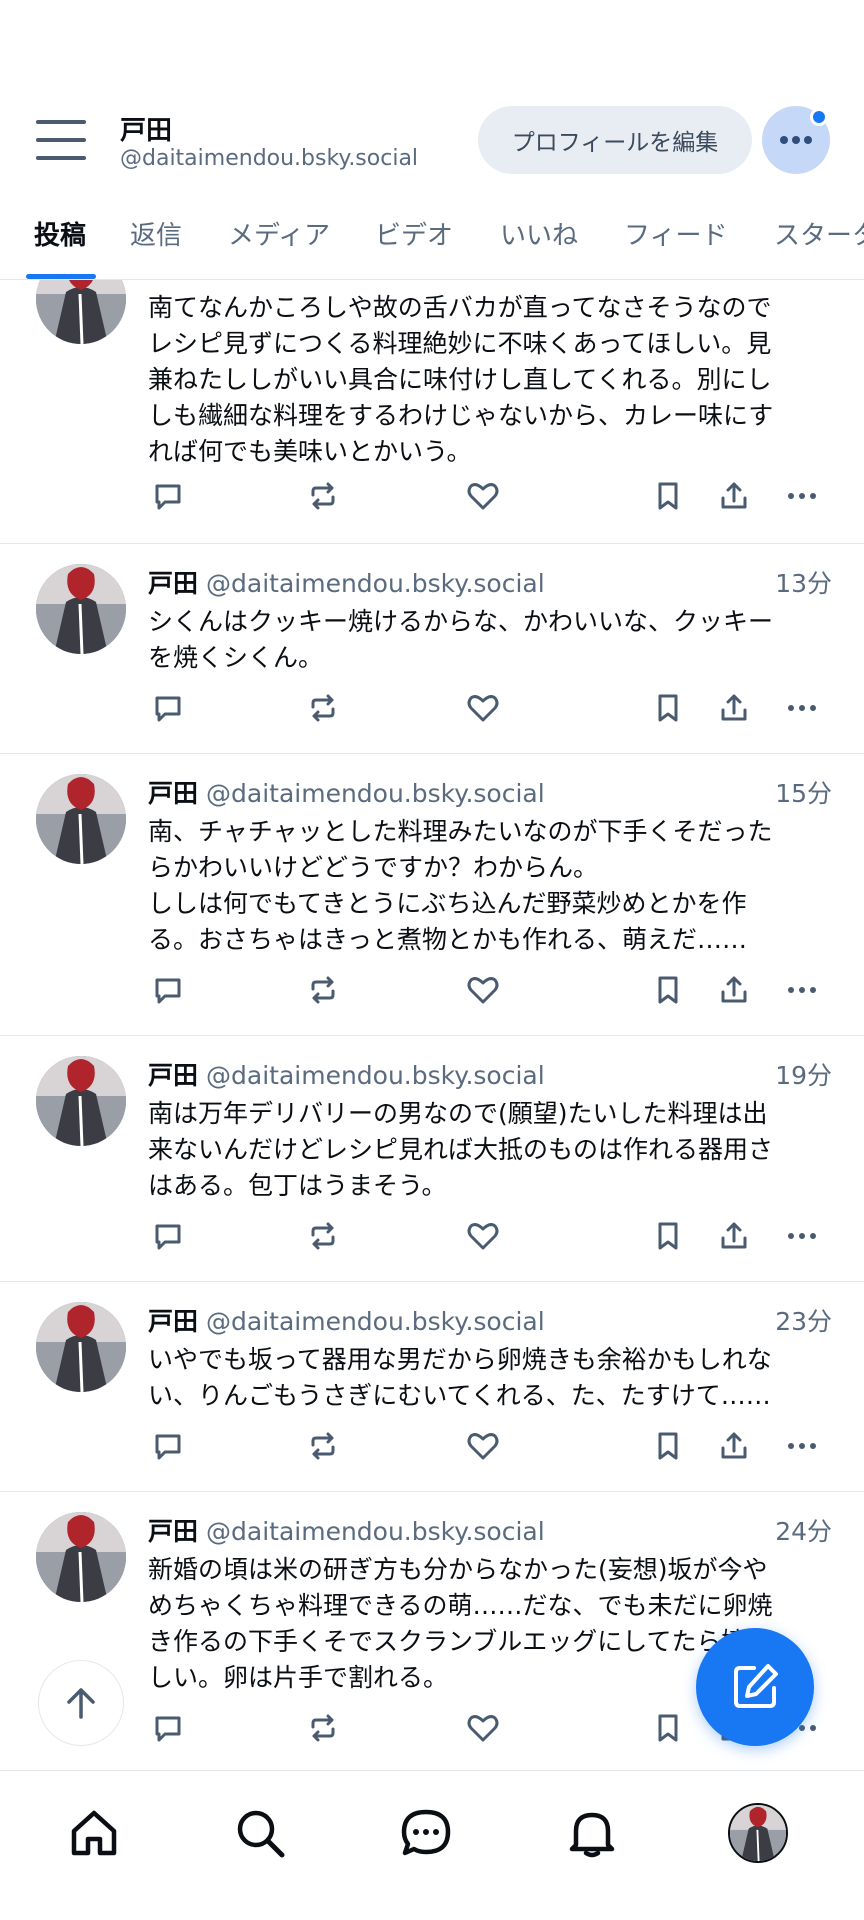  I want to click on post-header: 戸田 @daitaimendou.bsky.social 24分, so click(490, 1530).